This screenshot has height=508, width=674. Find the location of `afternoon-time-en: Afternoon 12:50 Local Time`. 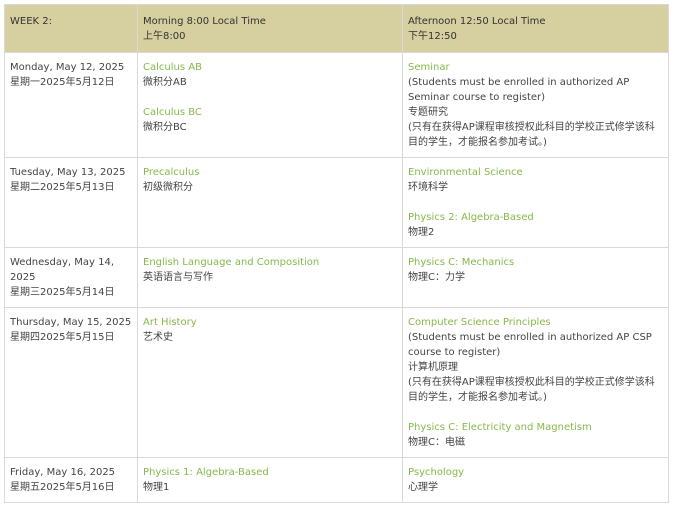

afternoon-time-en: Afternoon 12:50 Local Time is located at coordinates (477, 21).